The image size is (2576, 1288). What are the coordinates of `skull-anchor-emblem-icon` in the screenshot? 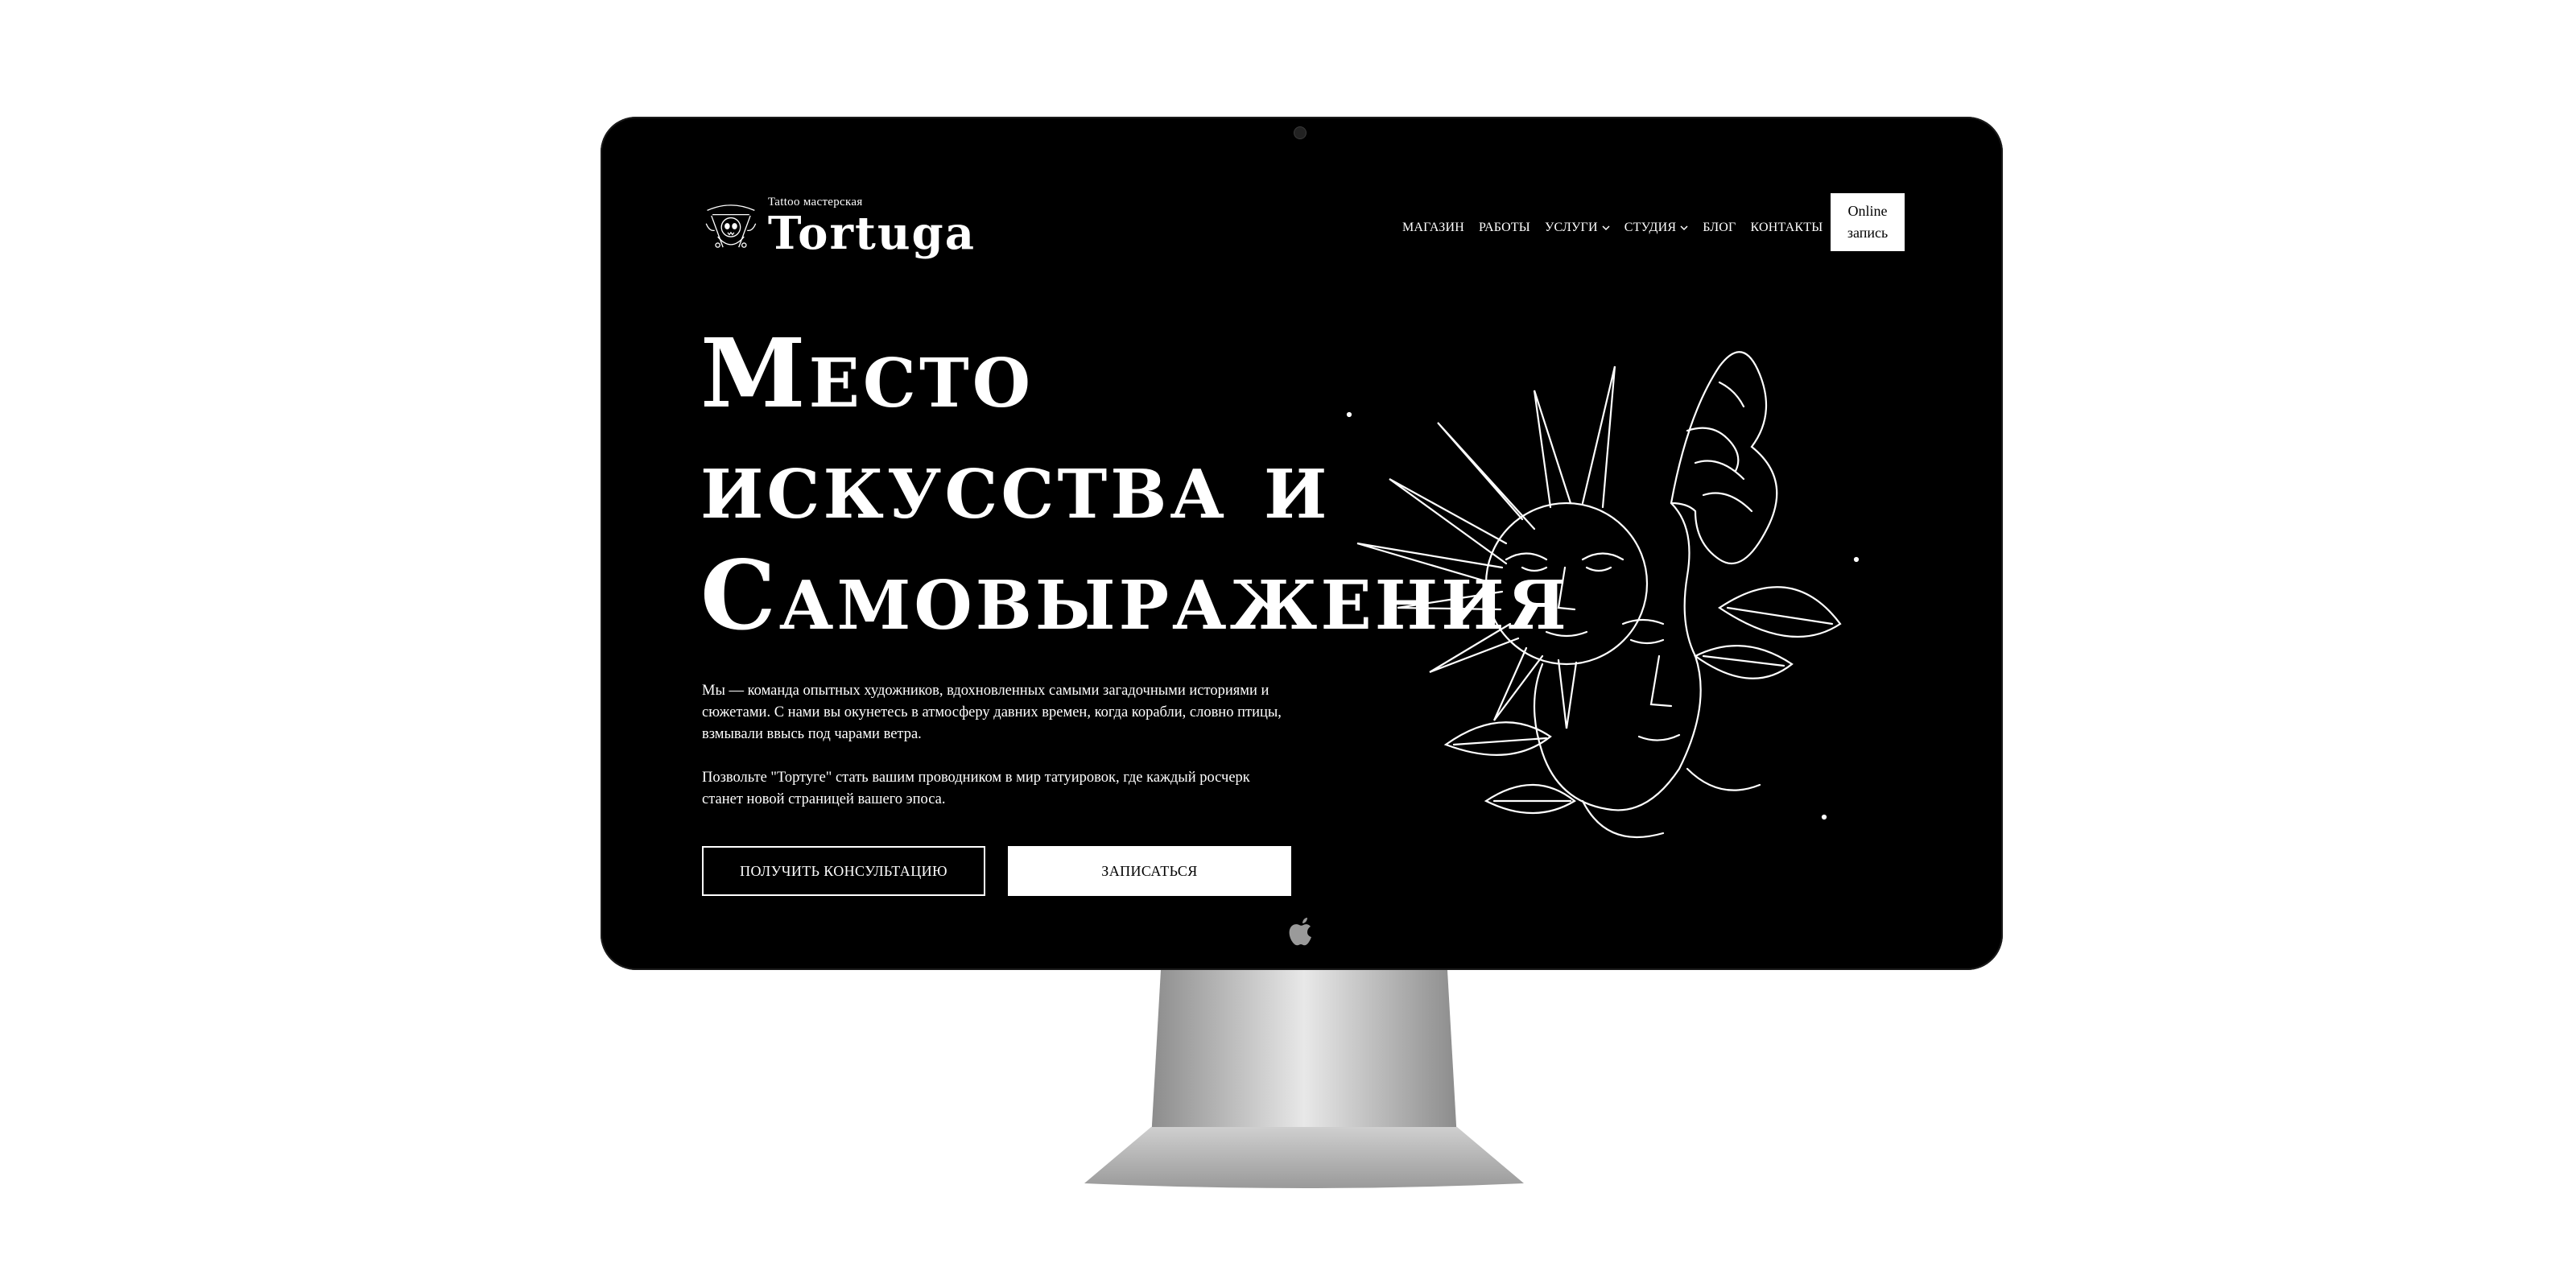 It's located at (731, 226).